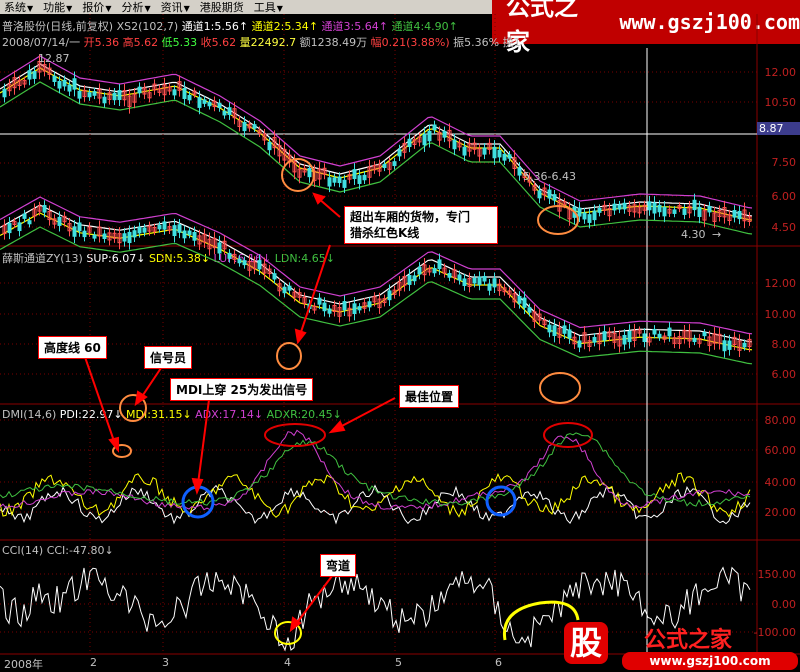 The image size is (800, 672). Describe the element at coordinates (780, 102) in the screenshot. I see `tick-main-1: 10.50` at that location.